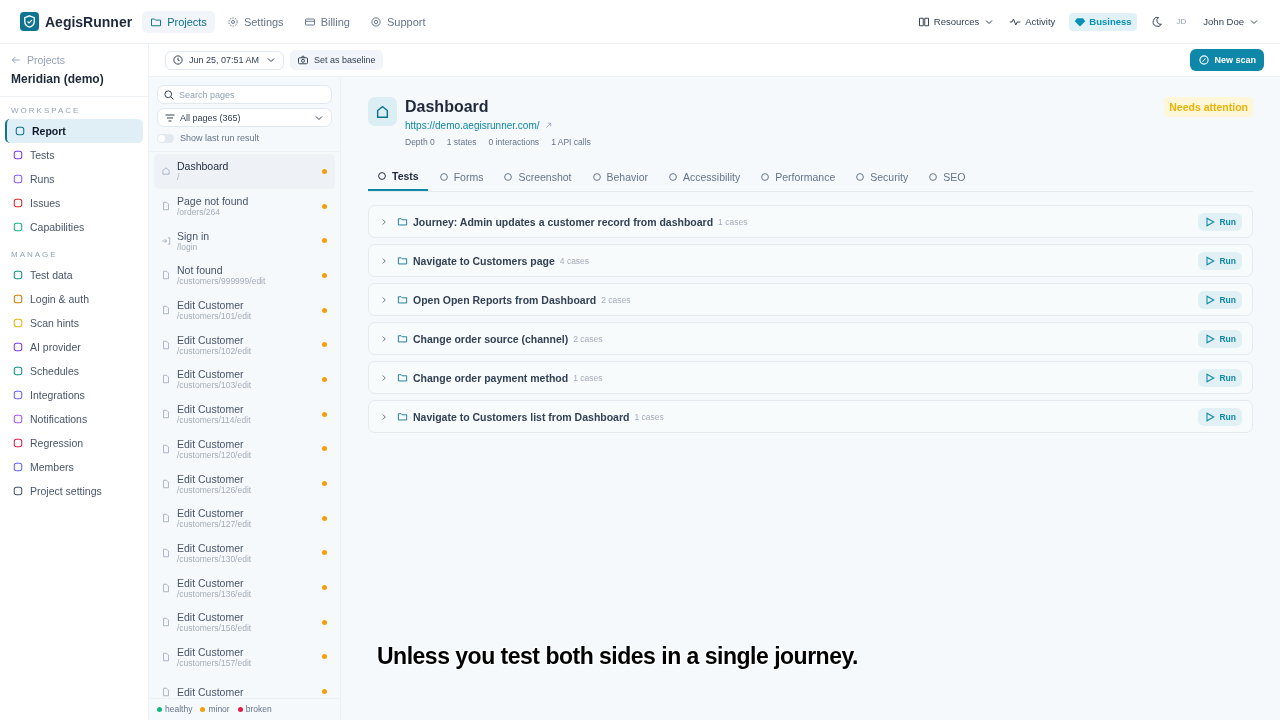 The height and width of the screenshot is (720, 1280). What do you see at coordinates (244, 379) in the screenshot?
I see `page-list-item: Edit Customer /customers/103/edit` at bounding box center [244, 379].